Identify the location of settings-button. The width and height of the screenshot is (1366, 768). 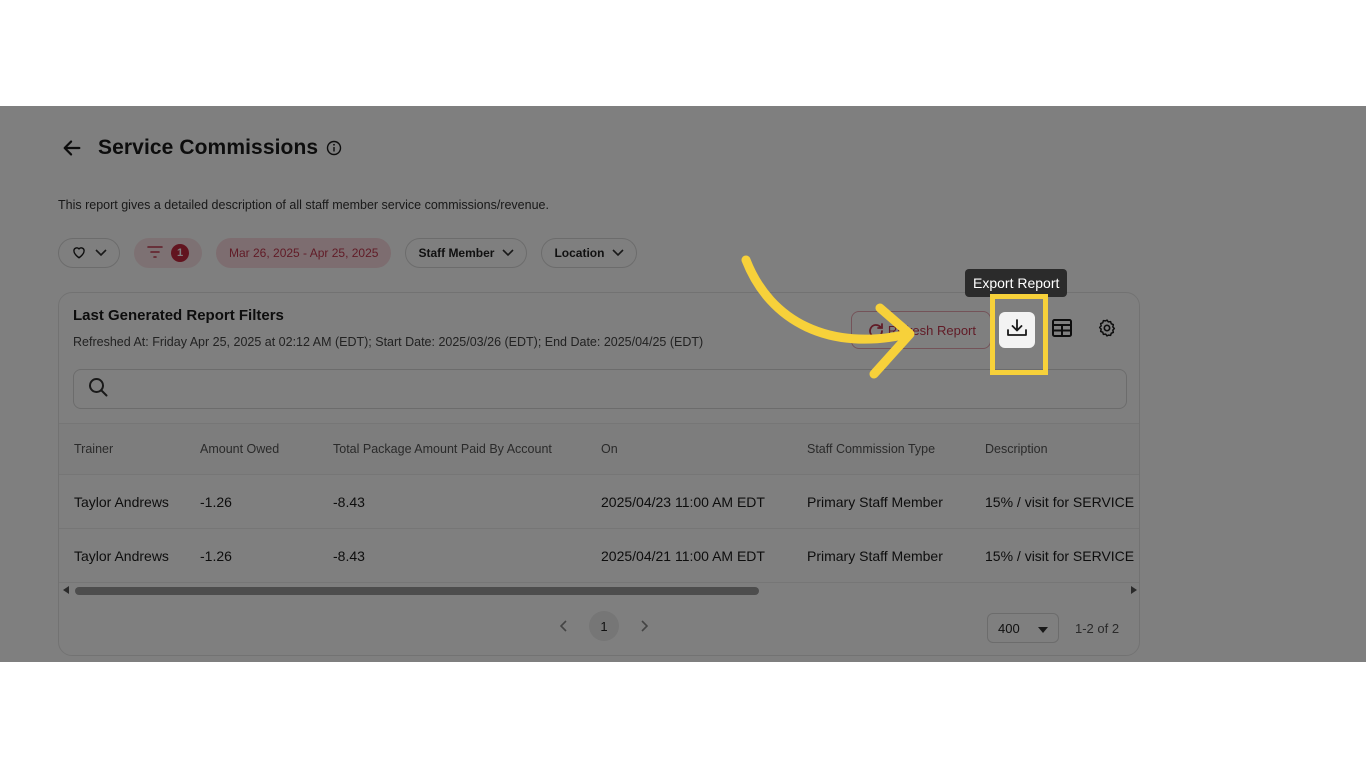
(1107, 330).